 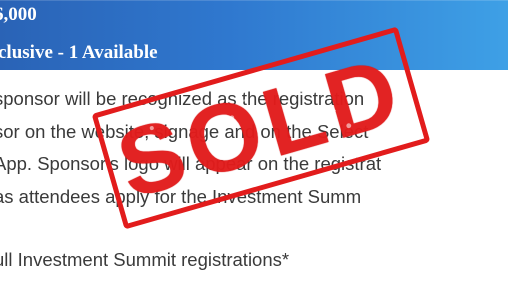 What do you see at coordinates (79, 52) in the screenshot?
I see `sponsorship-availability: clusive - 1 Available` at bounding box center [79, 52].